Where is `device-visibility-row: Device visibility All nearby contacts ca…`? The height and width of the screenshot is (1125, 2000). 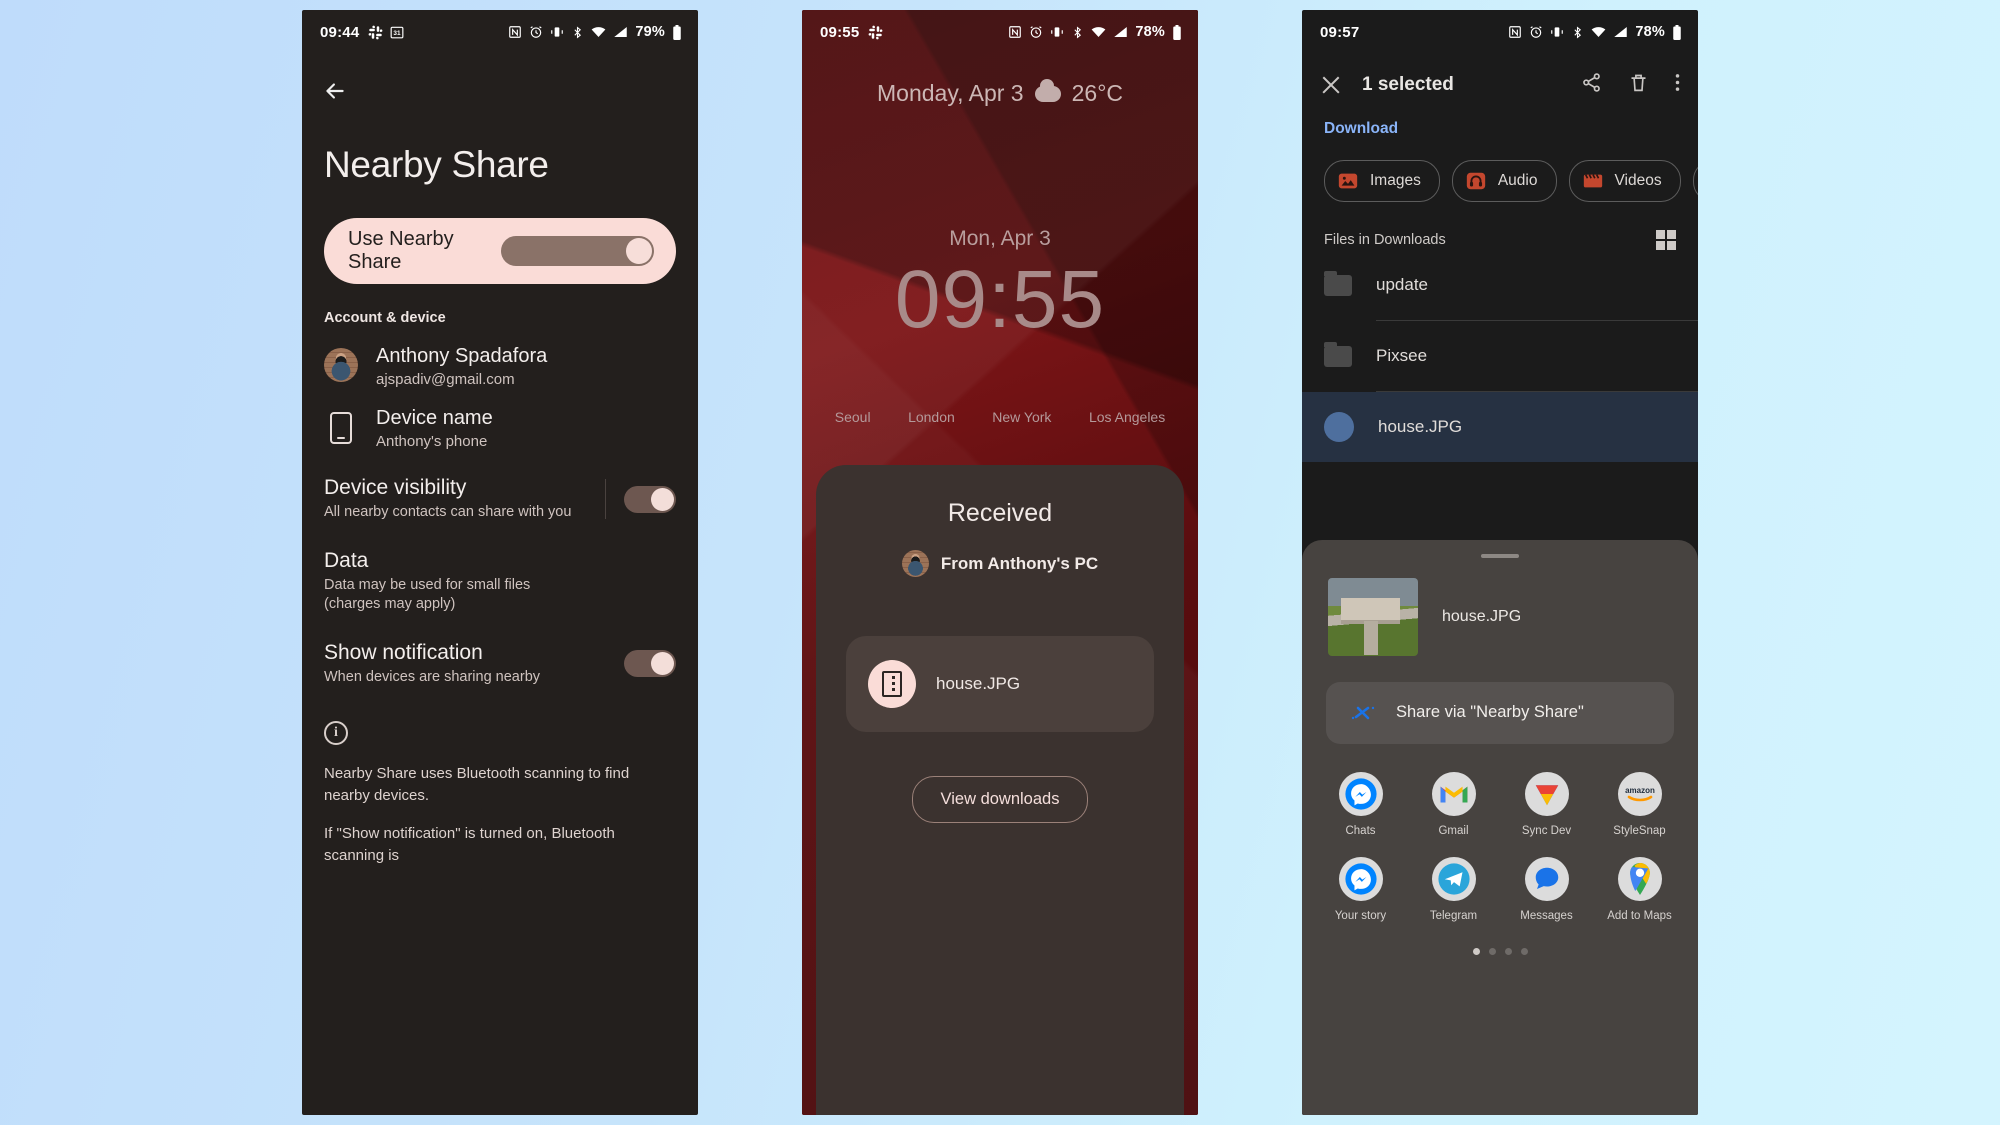 device-visibility-row: Device visibility All nearby contacts ca… is located at coordinates (500, 486).